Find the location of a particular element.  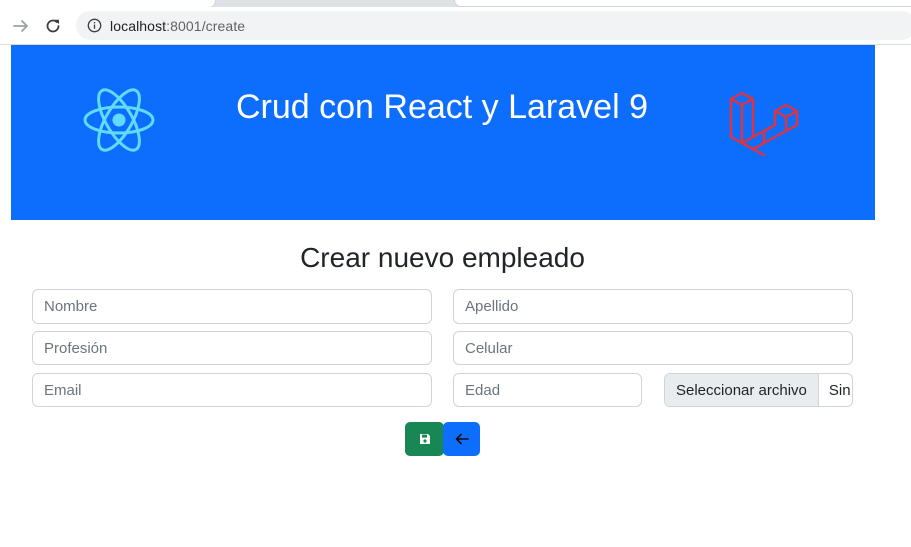

file-status-text: Sin archivos seleccionados is located at coordinates (840, 390).